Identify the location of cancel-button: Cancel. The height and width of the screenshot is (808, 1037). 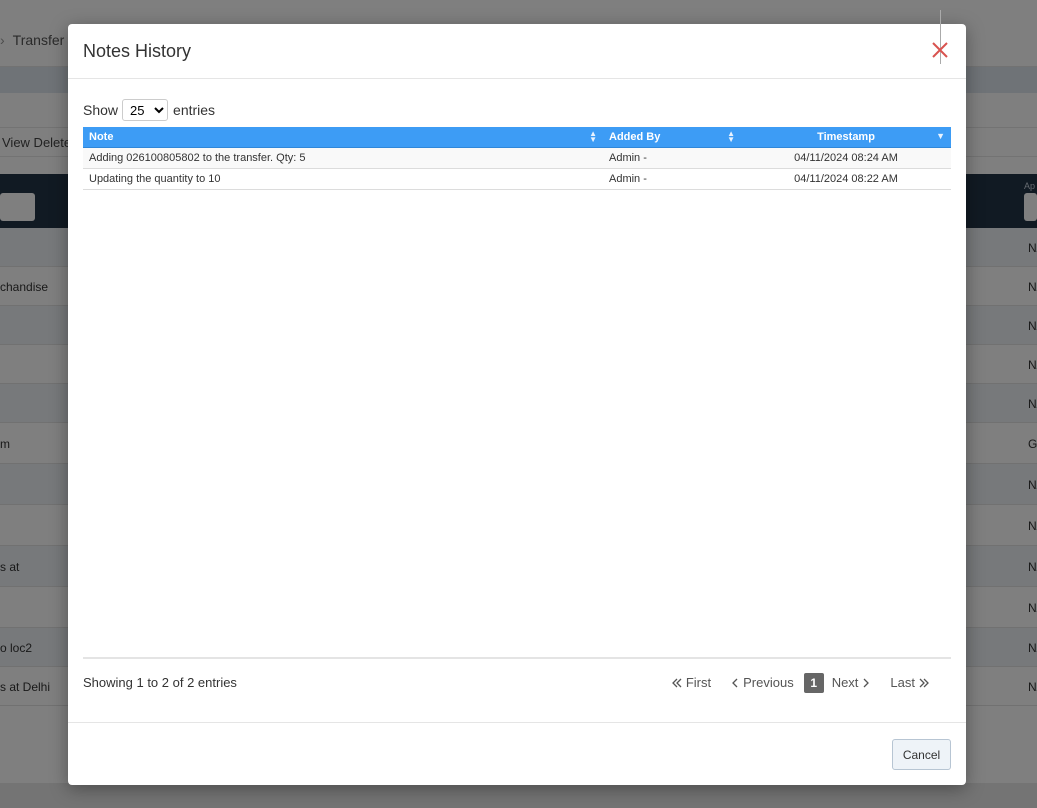
(921, 754).